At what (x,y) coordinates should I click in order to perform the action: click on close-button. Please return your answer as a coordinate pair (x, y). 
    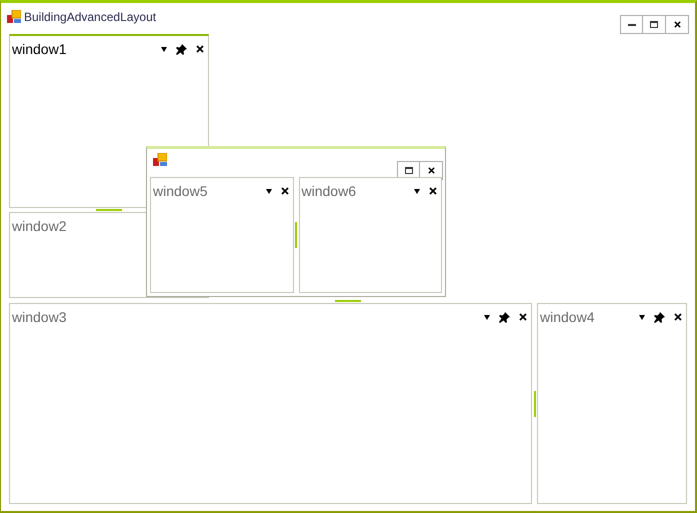
    Looking at the image, I should click on (677, 24).